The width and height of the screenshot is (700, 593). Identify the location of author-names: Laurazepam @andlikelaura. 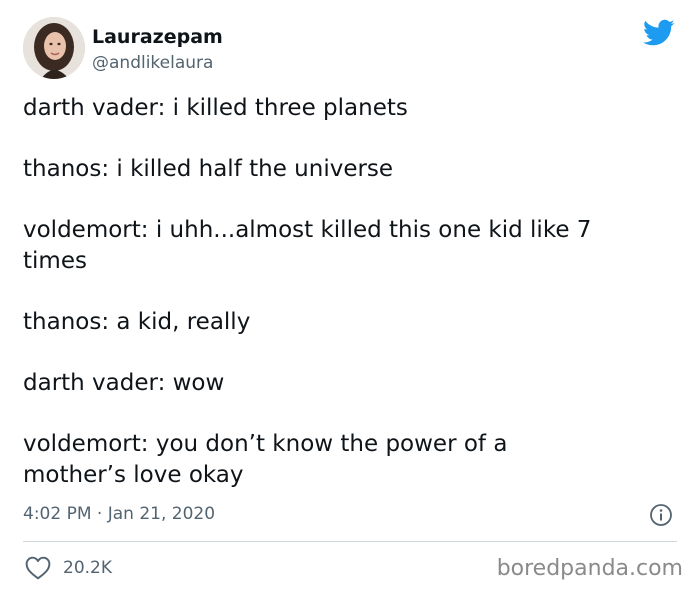
(157, 50).